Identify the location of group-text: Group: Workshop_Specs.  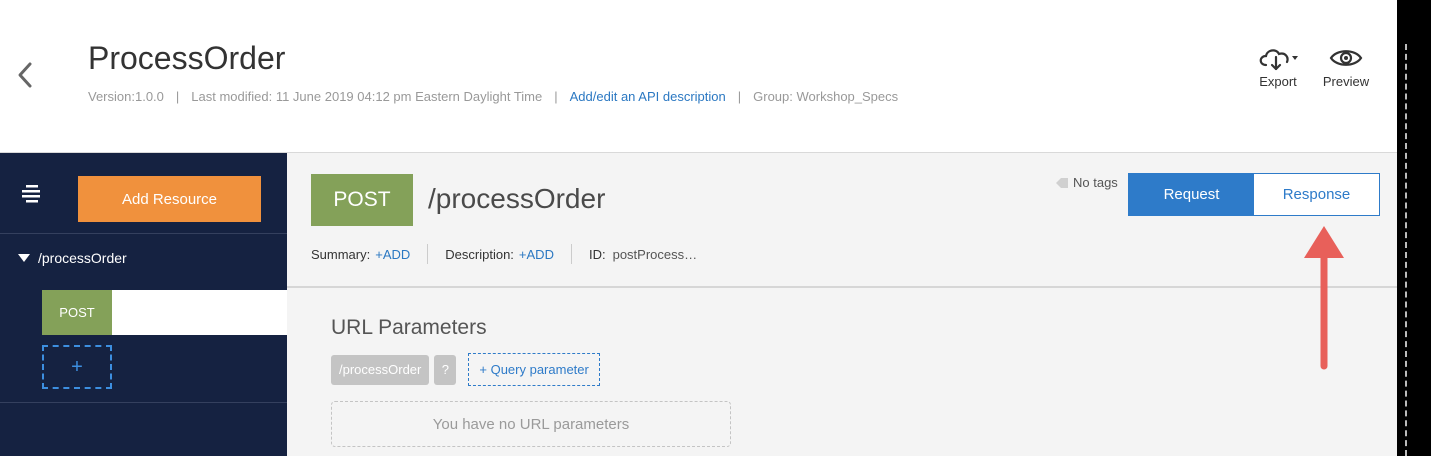
(826, 96).